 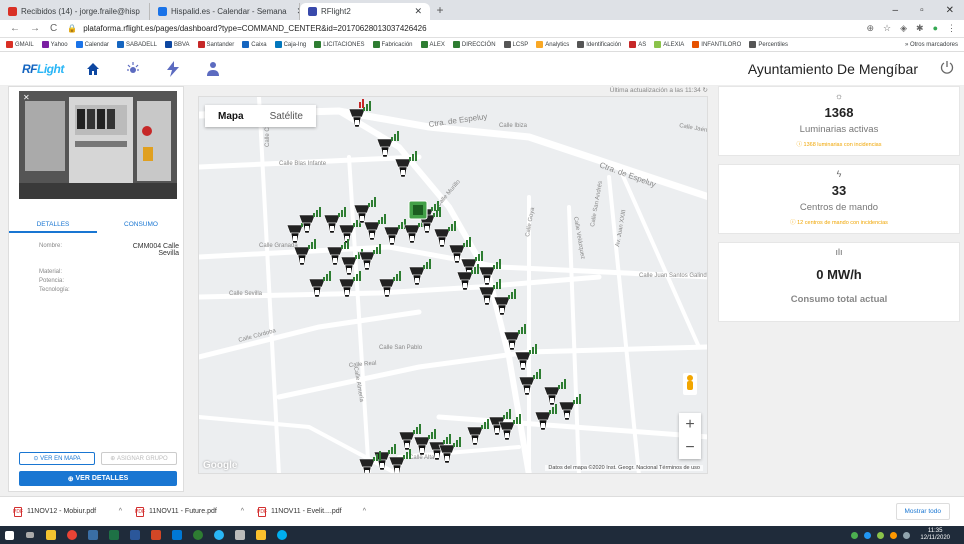 I want to click on tab-consumo: CONSUMO, so click(x=141, y=225).